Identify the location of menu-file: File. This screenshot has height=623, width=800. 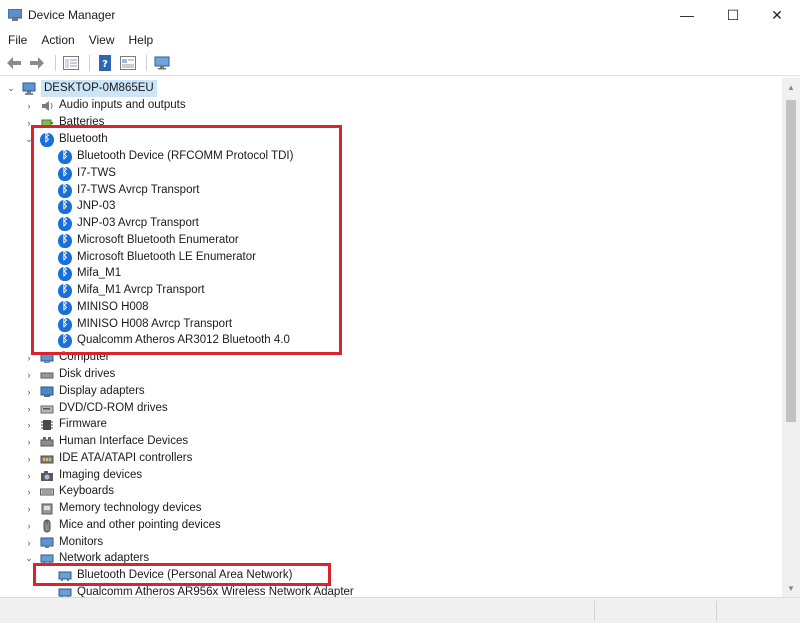
(17, 40).